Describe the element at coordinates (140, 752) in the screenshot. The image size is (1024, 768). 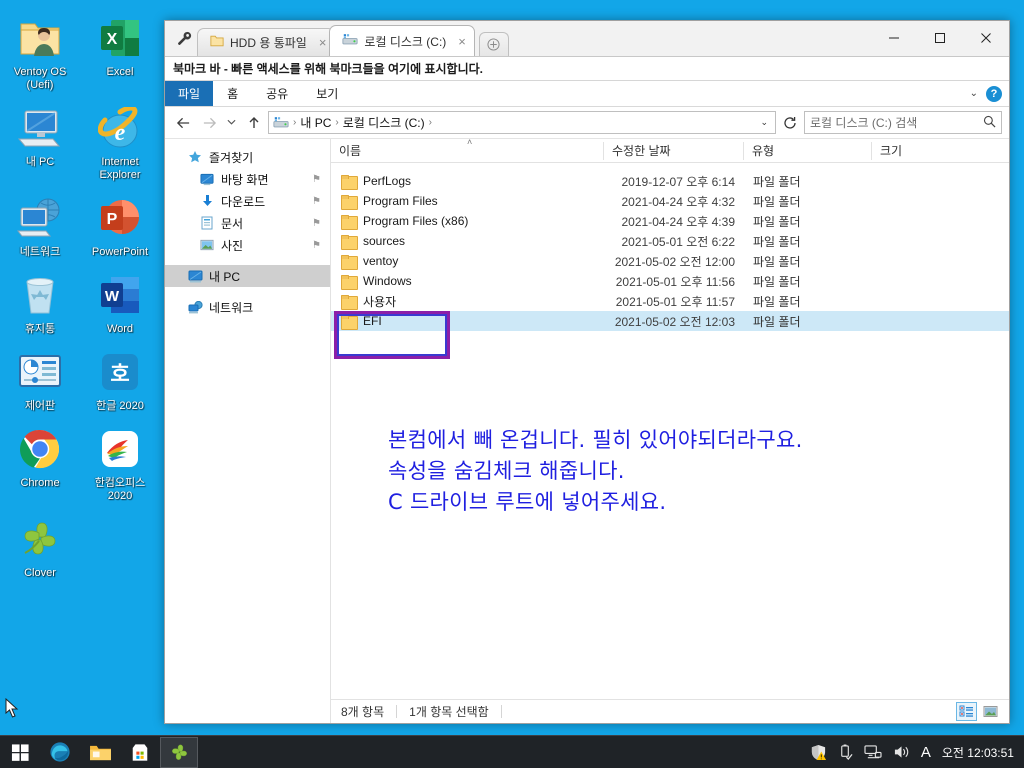
I see `microsoft-store-icon` at that location.